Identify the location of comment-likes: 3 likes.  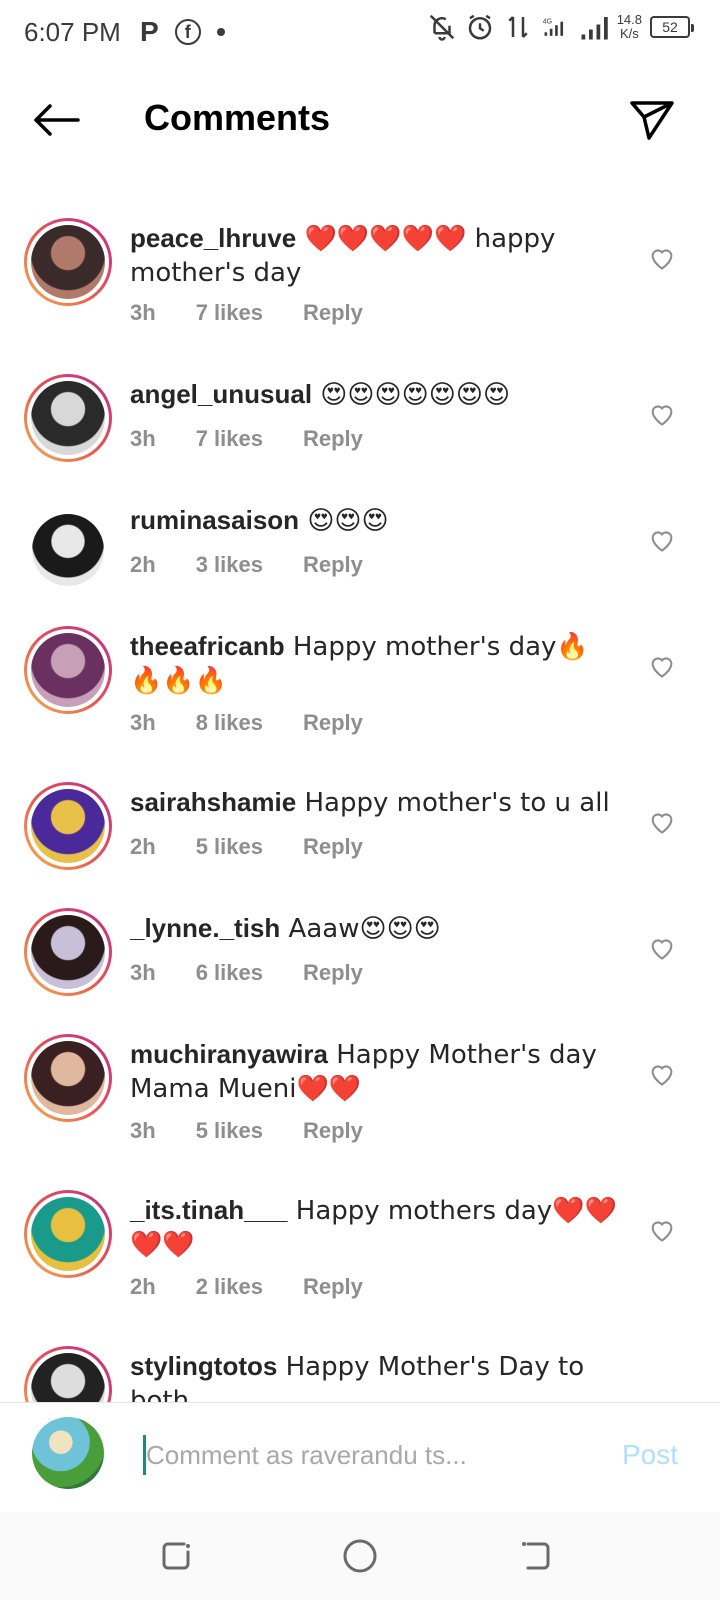
(229, 565).